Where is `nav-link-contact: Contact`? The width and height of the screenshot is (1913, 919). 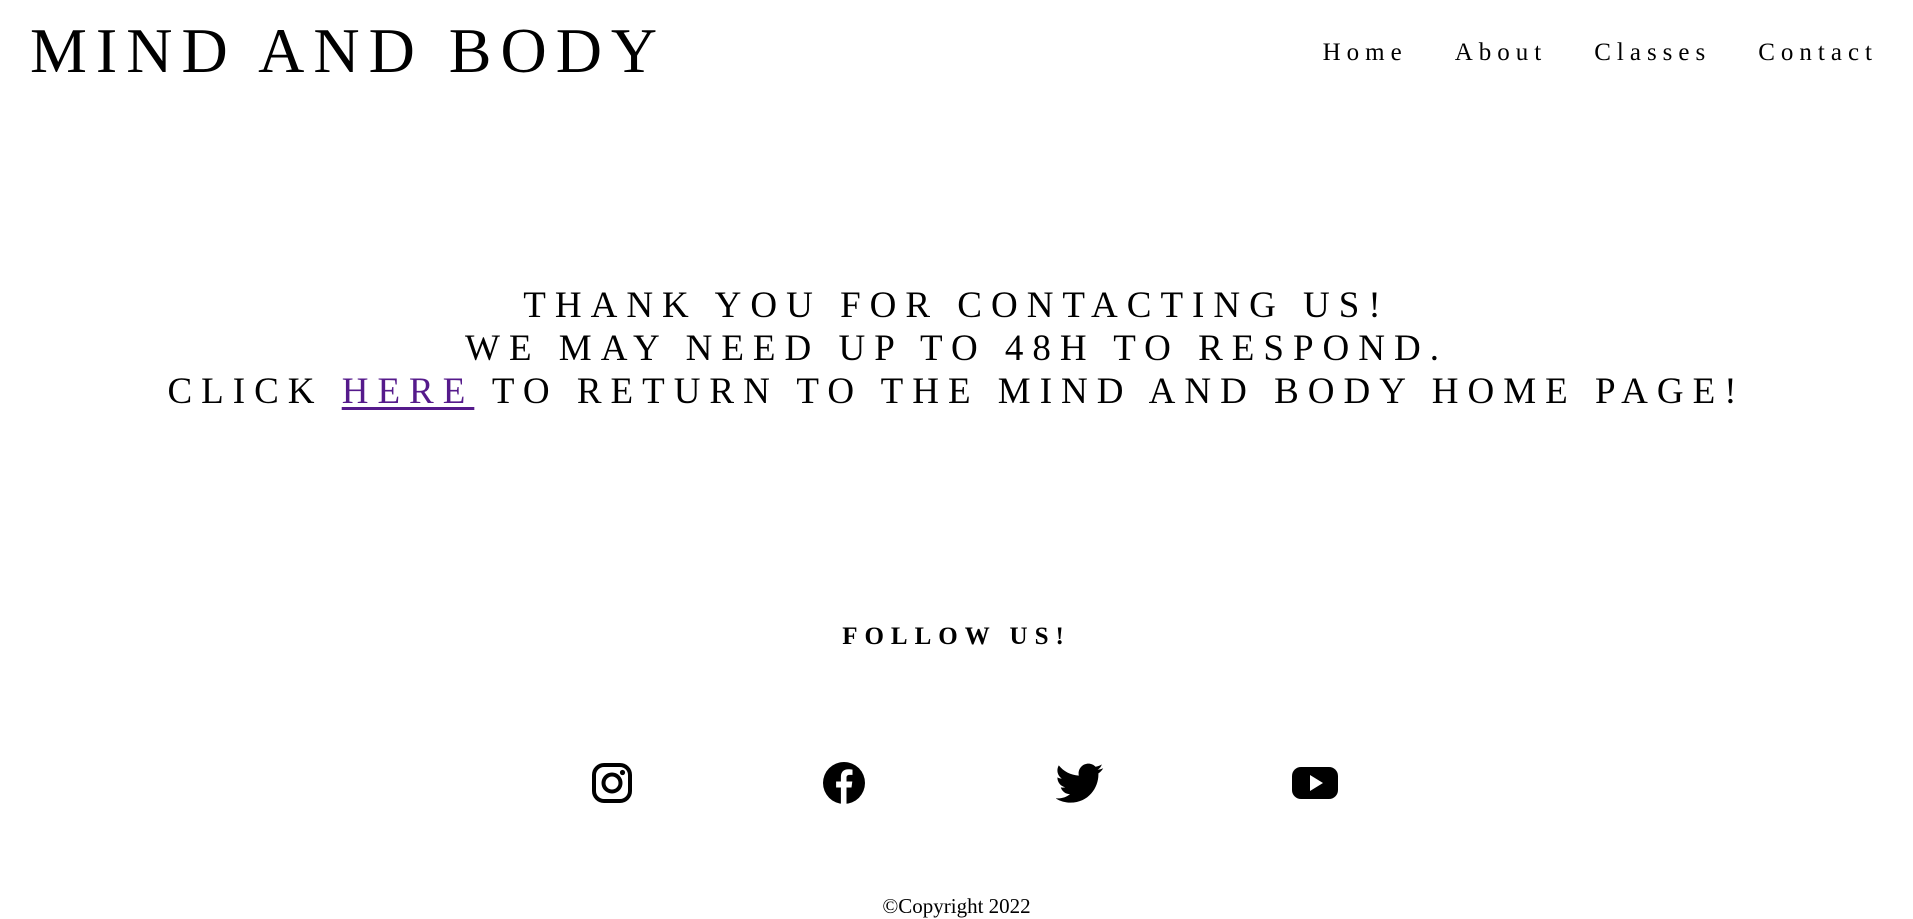
nav-link-contact: Contact is located at coordinates (1818, 53).